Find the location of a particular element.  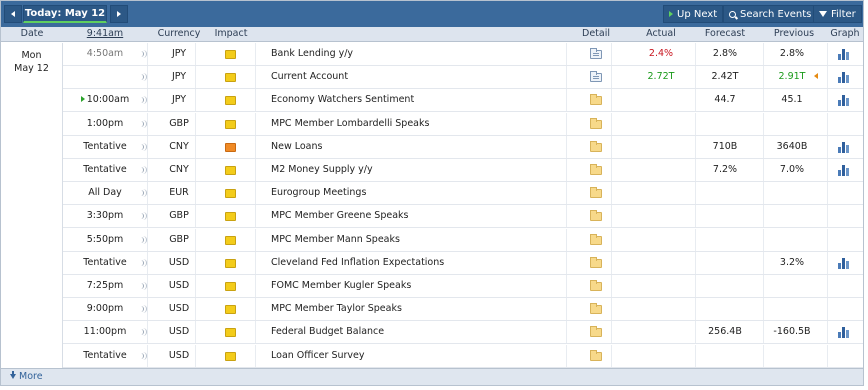

event-title: Federal Budget Balance is located at coordinates (421, 331).